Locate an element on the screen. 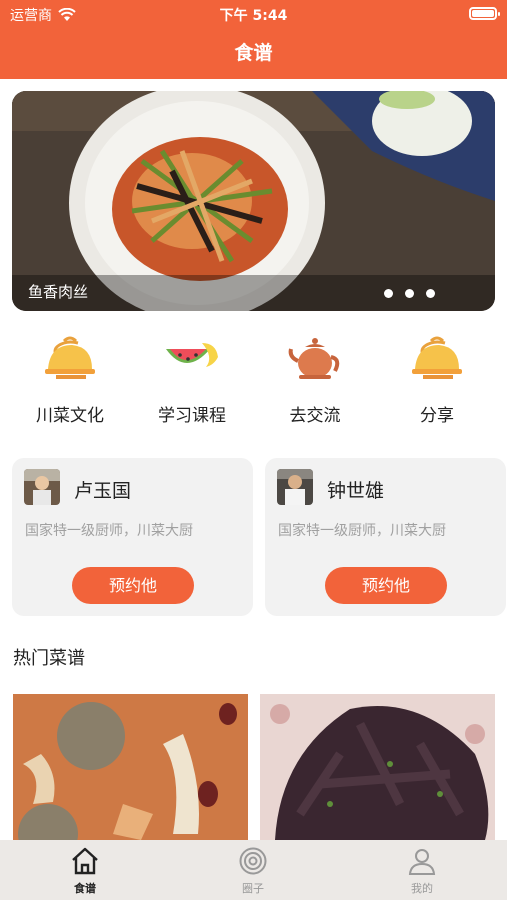 The image size is (507, 900). category-item-share: 分享 is located at coordinates (437, 380).